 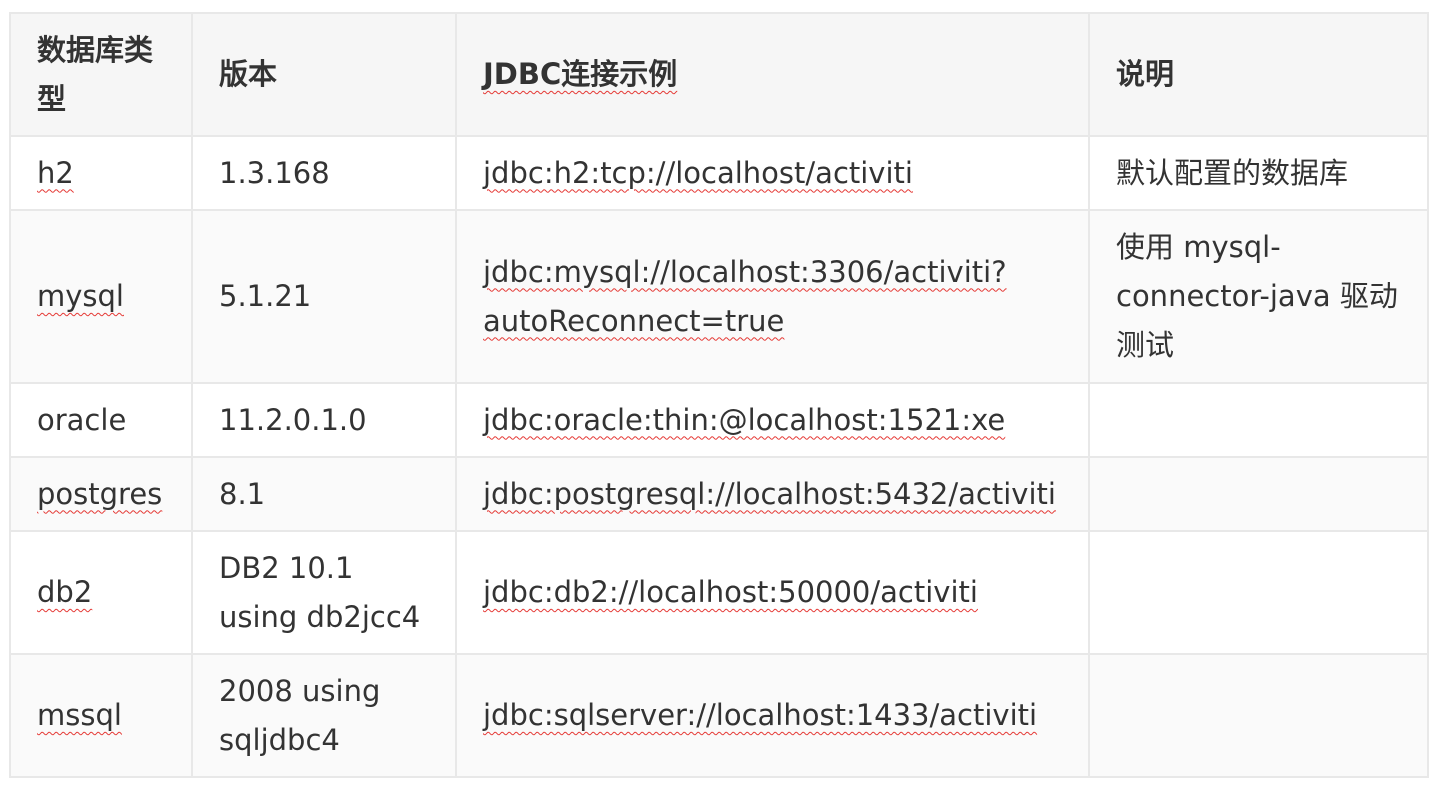 What do you see at coordinates (580, 74) in the screenshot?
I see `header-jdbc-example-text: JDBC连接示例` at bounding box center [580, 74].